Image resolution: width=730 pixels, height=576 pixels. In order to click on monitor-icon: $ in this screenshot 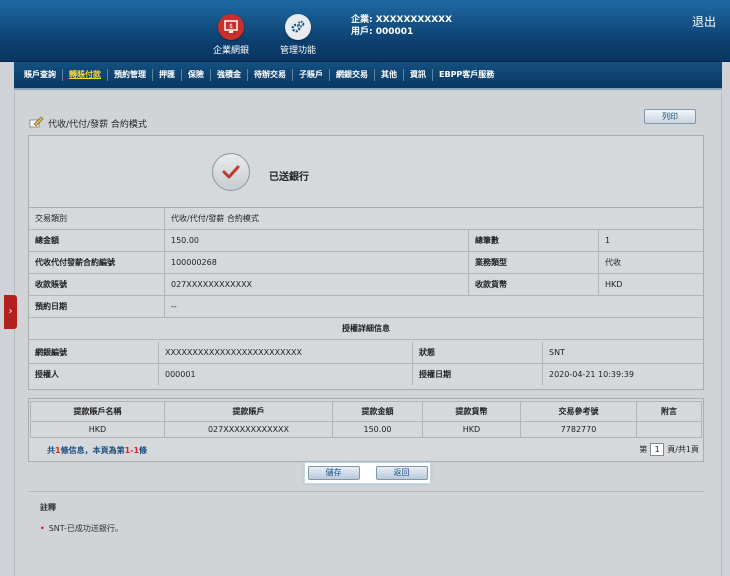, I will do `click(231, 27)`.